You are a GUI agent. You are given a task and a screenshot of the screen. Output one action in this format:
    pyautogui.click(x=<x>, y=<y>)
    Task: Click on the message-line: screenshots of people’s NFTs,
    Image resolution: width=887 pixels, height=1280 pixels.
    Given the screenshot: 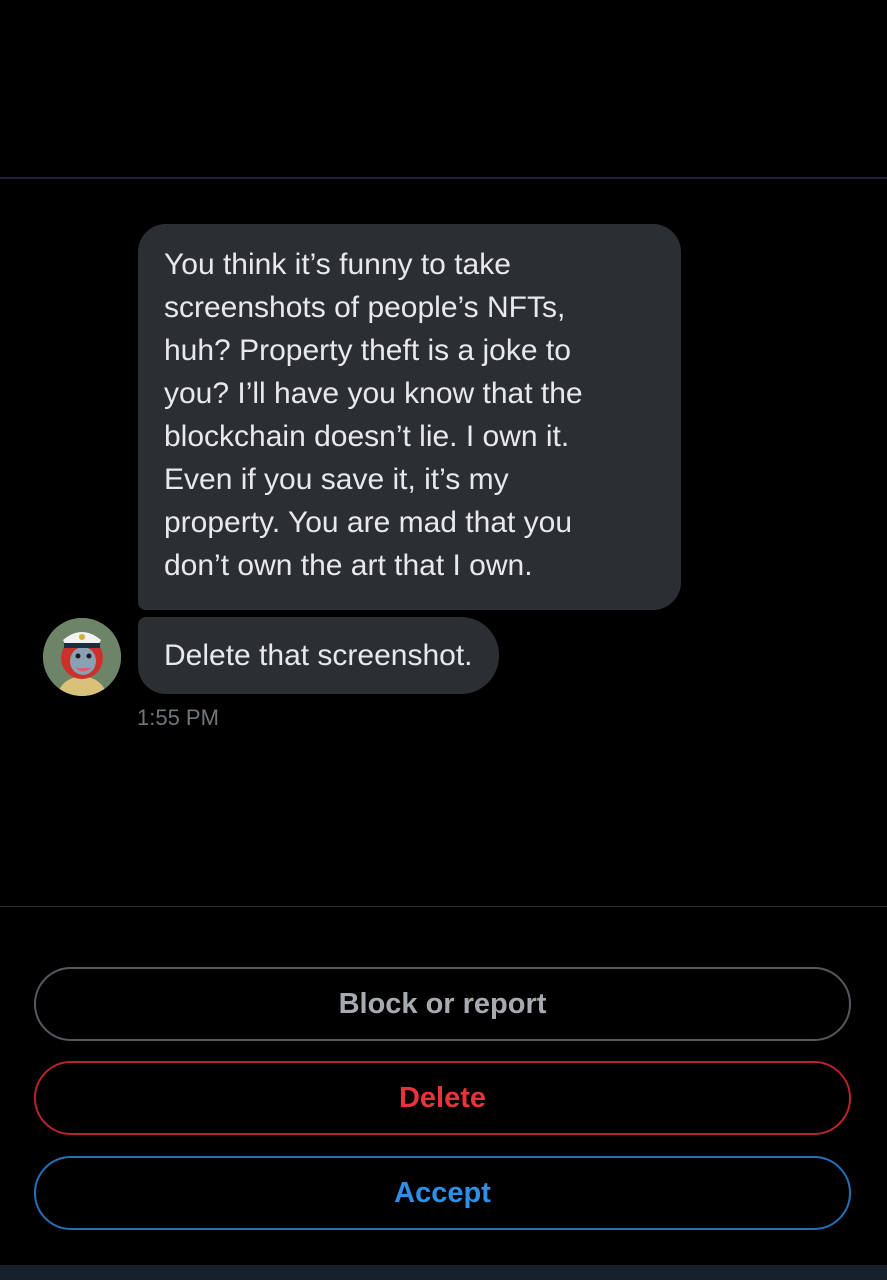 What is the action you would take?
    pyautogui.click(x=365, y=307)
    